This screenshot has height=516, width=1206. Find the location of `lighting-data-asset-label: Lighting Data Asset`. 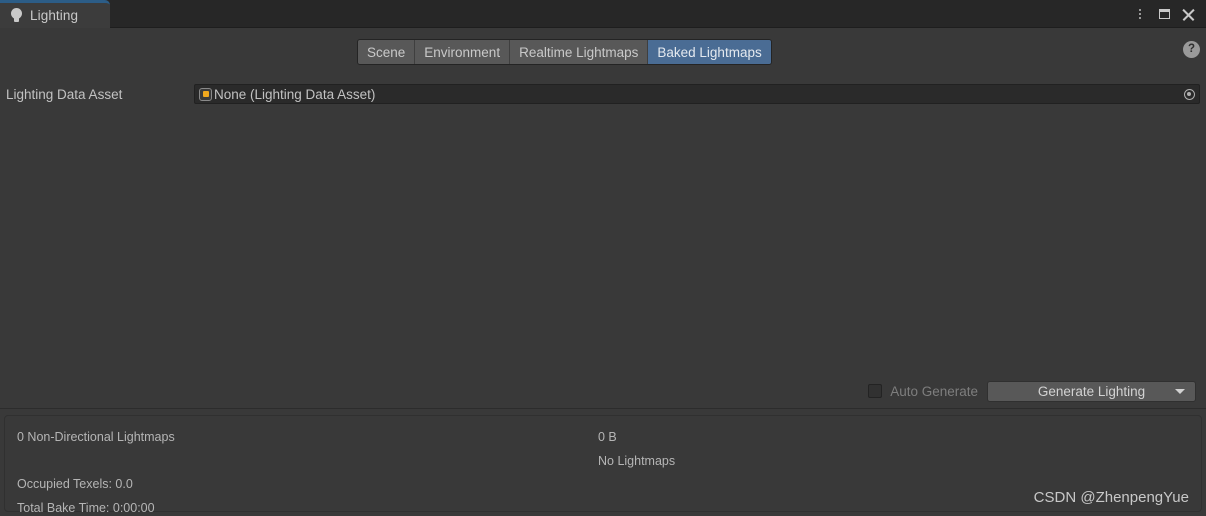

lighting-data-asset-label: Lighting Data Asset is located at coordinates (64, 94).